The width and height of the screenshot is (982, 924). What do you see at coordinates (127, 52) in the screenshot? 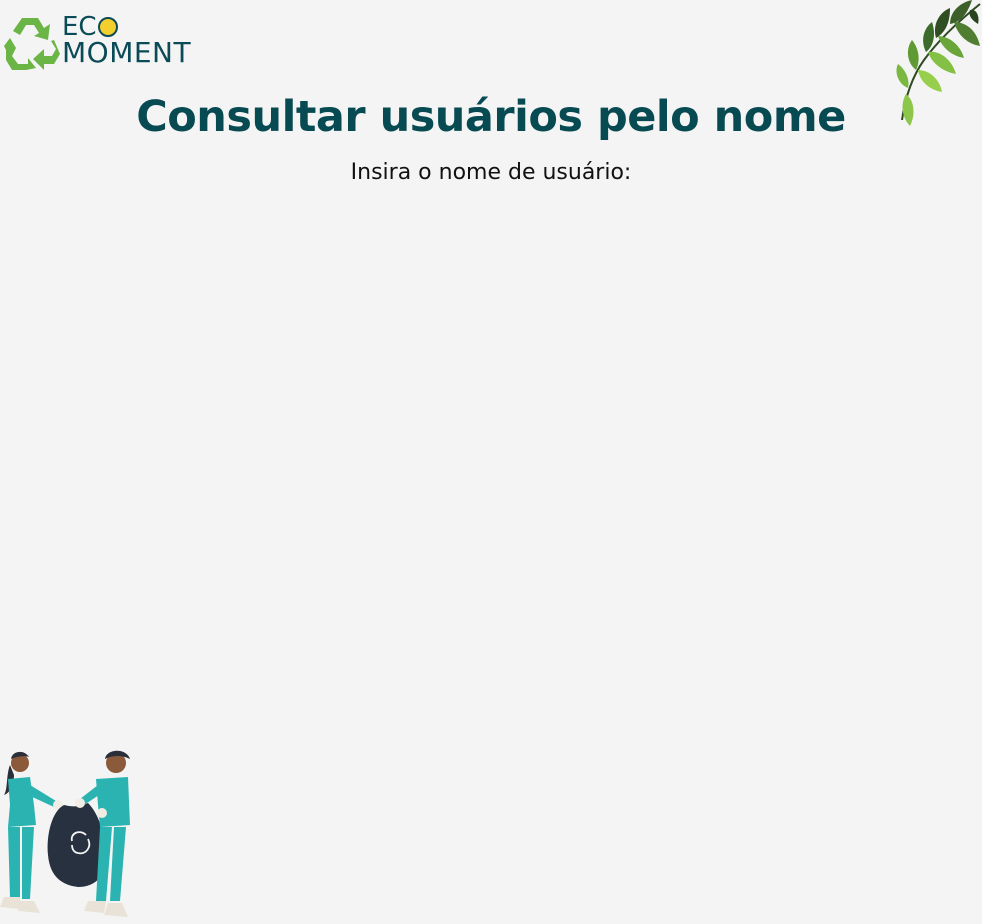
I see `brand-line-2: MOMENT` at bounding box center [127, 52].